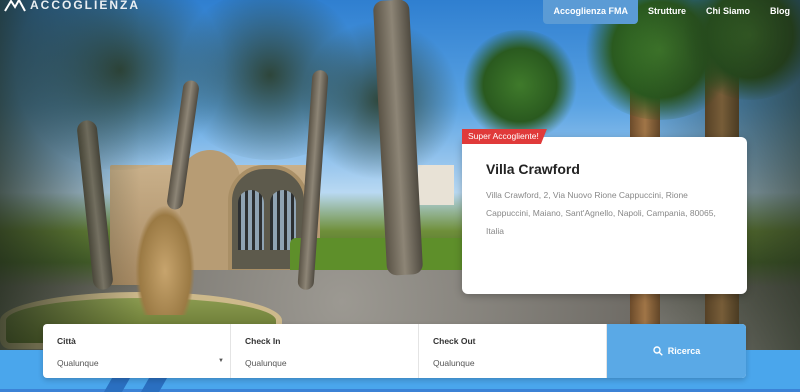  I want to click on villa-window, so click(251, 220).